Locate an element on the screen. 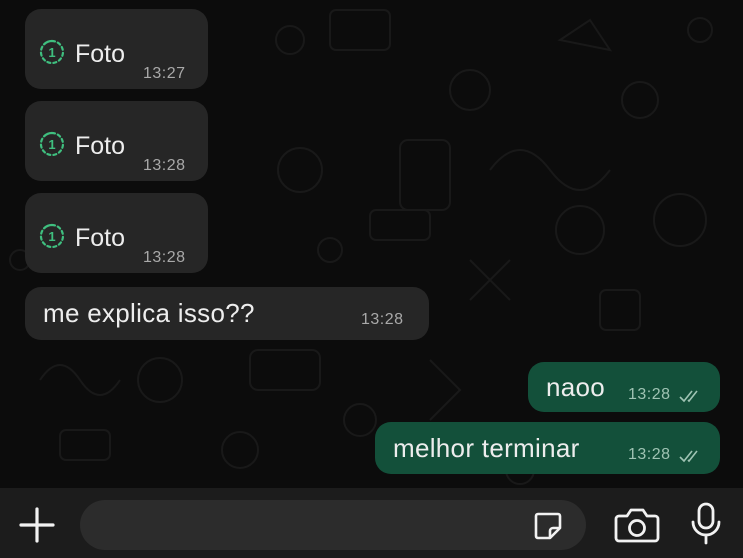 Image resolution: width=743 pixels, height=558 pixels. message-text: naoo is located at coordinates (576, 387).